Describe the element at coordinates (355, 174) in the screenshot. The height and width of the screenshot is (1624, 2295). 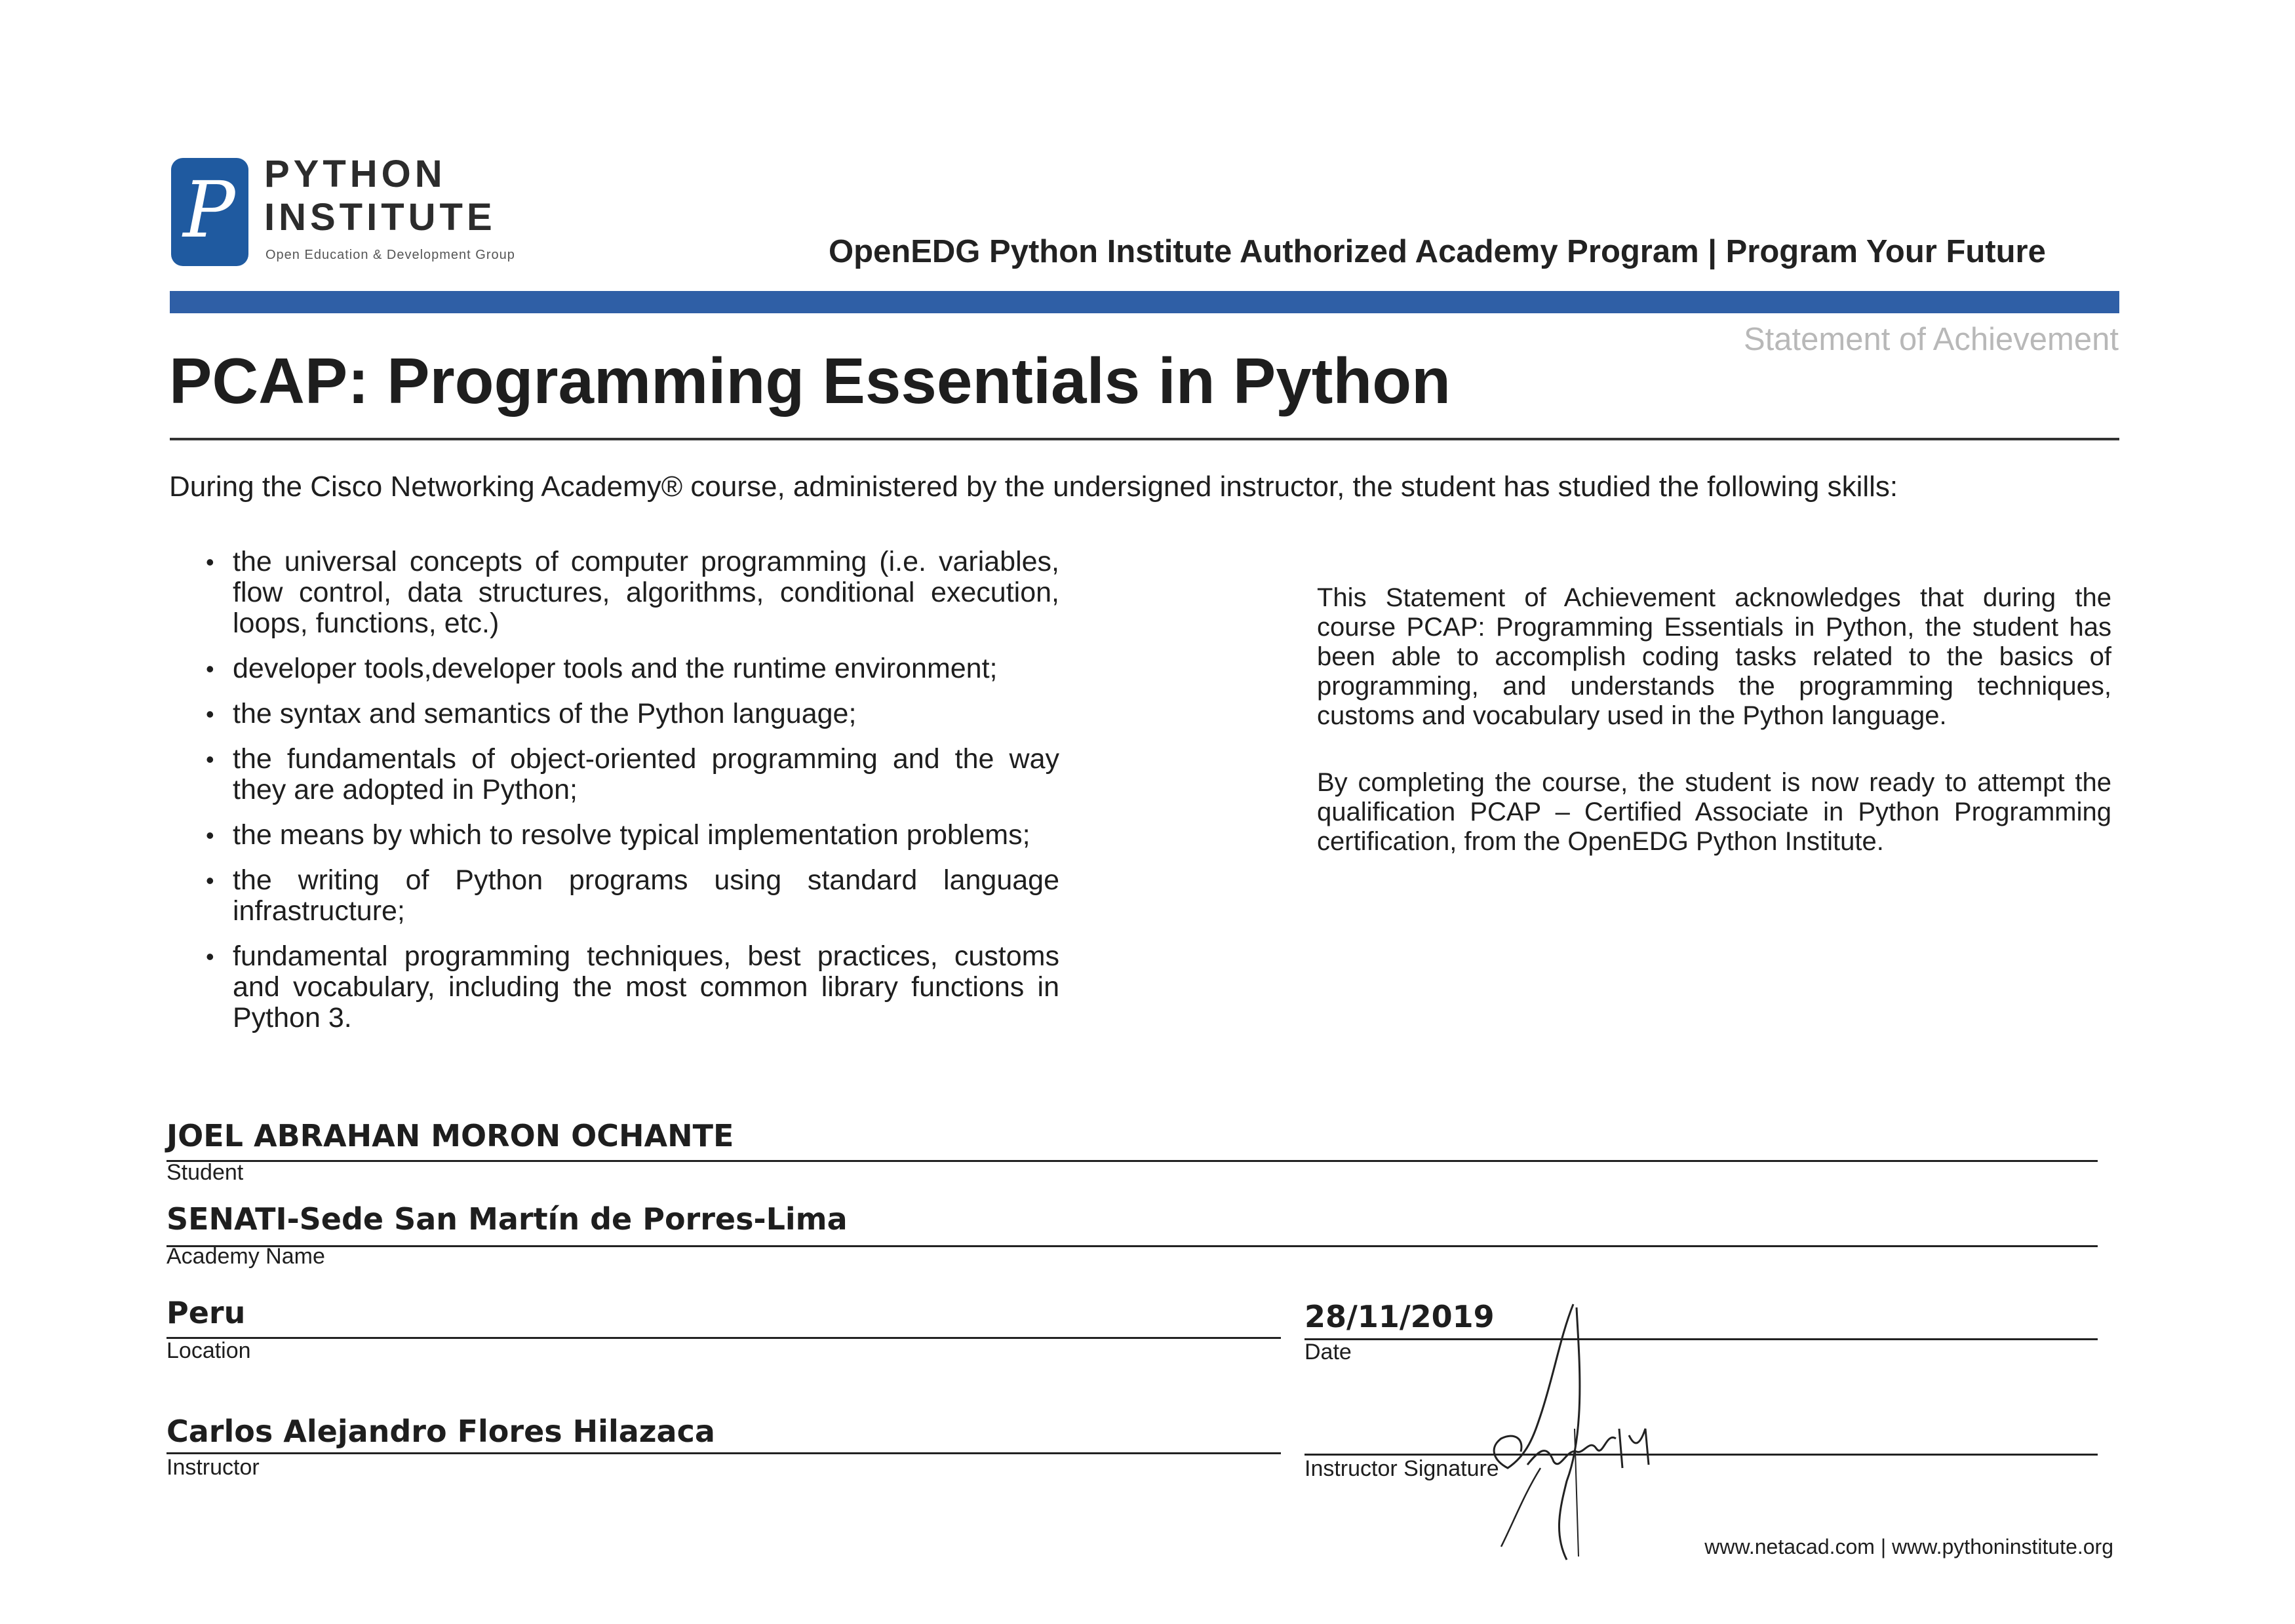
I see `logo-name-line1: PYTHON` at that location.